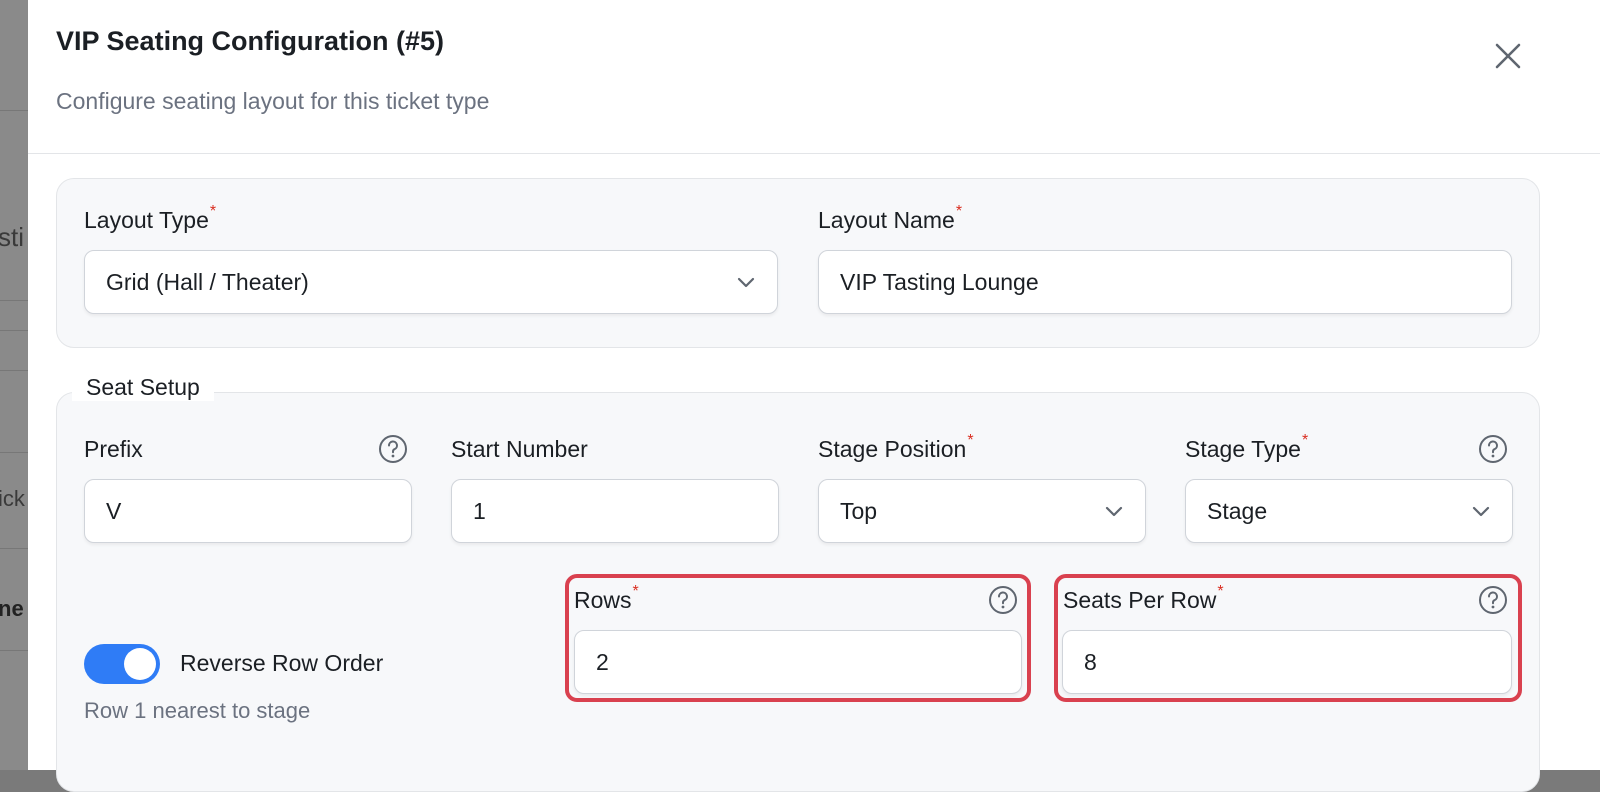 This screenshot has width=1600, height=792. I want to click on toggle-knob, so click(140, 664).